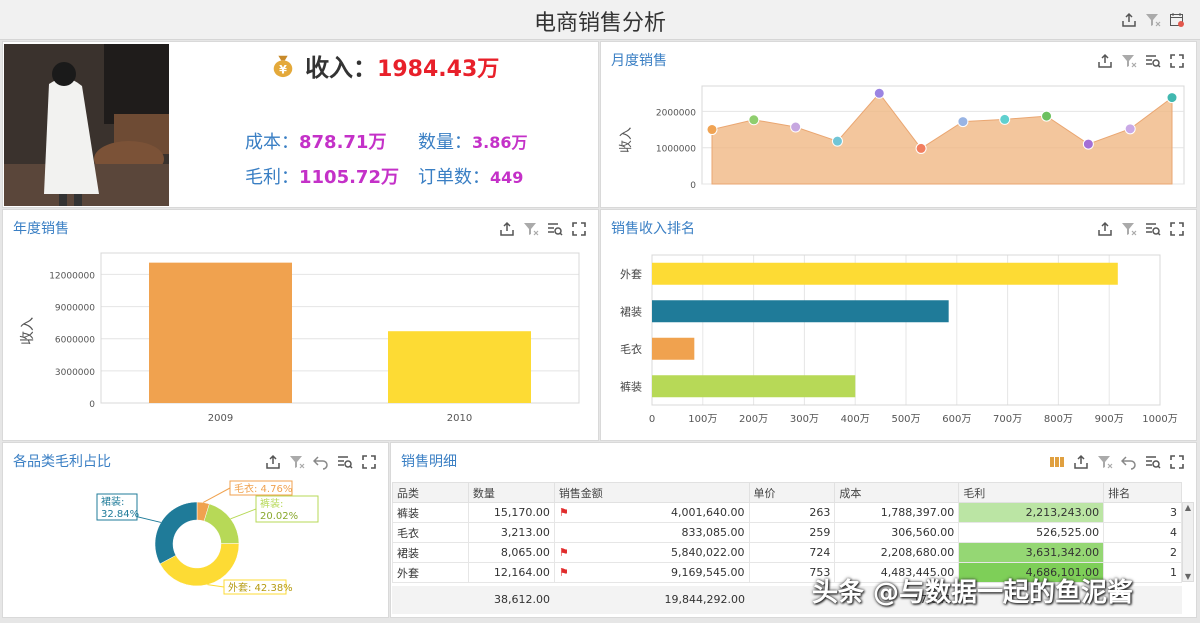 The image size is (1200, 623). I want to click on cell-text: 2,208,680.00, so click(917, 552).